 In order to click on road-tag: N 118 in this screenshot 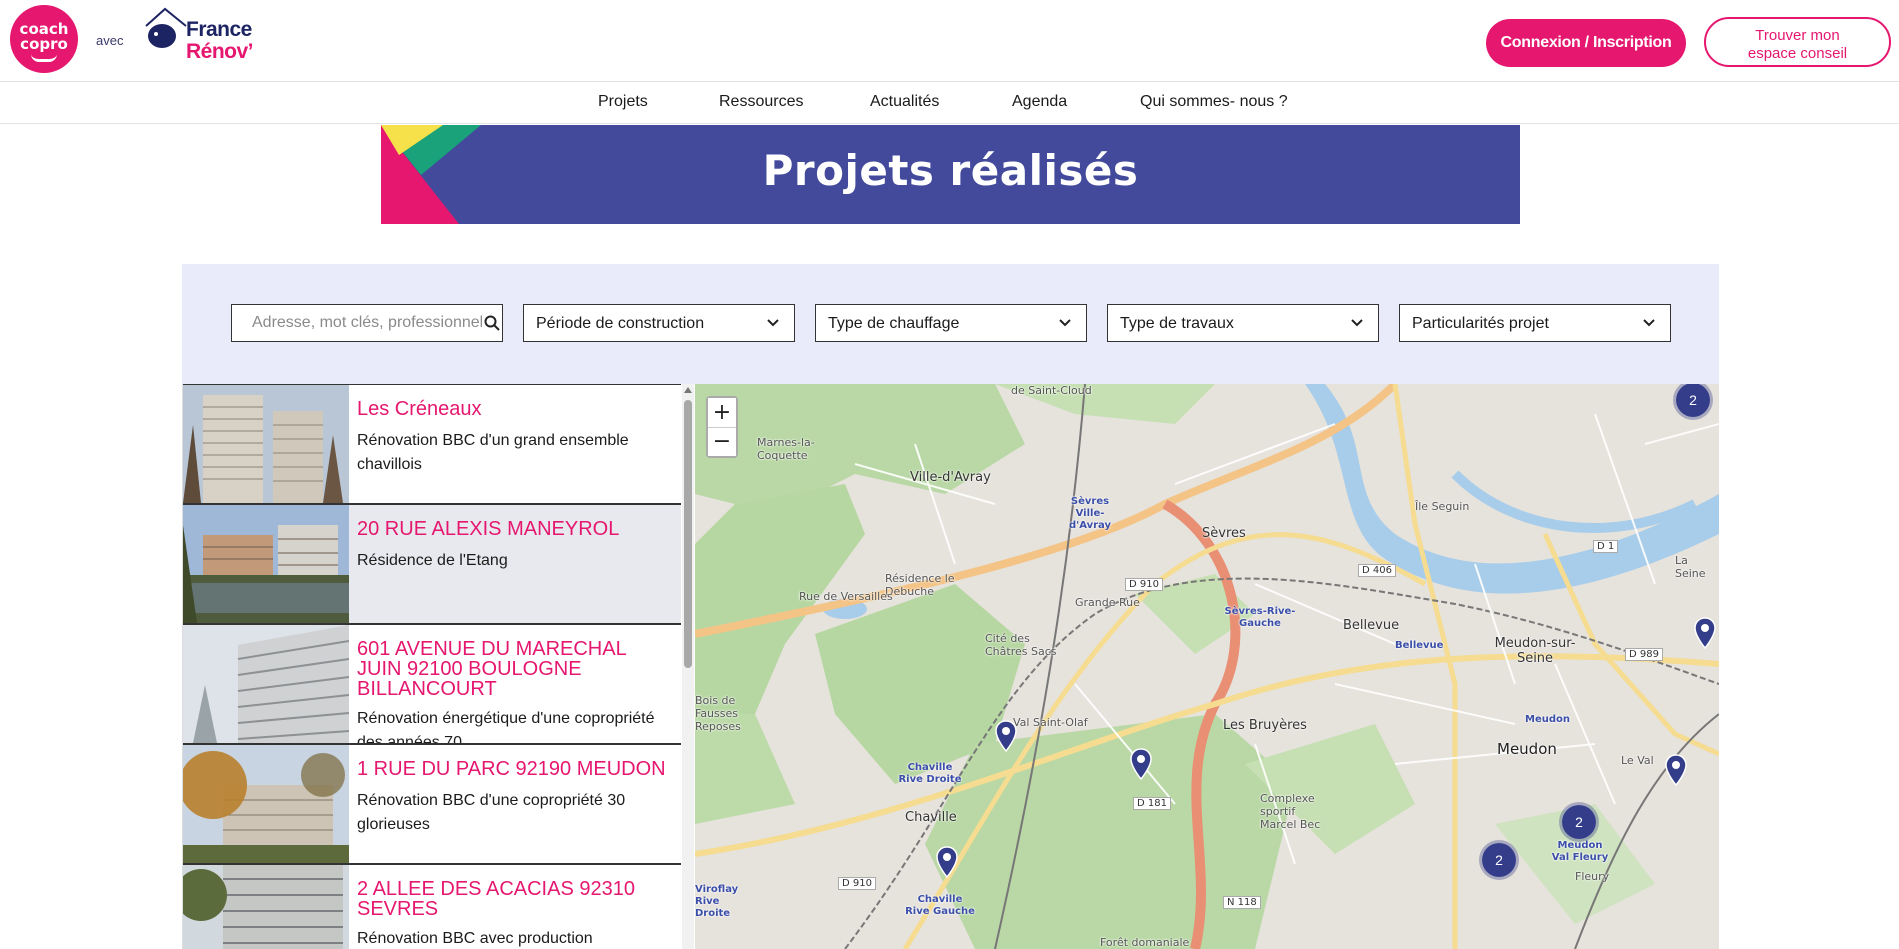, I will do `click(1242, 902)`.